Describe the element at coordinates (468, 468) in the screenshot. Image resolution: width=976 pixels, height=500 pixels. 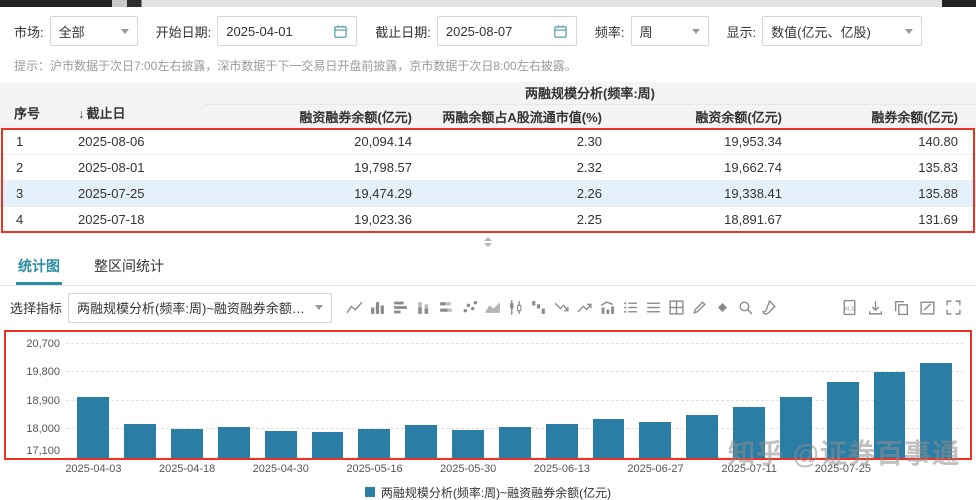
I see `x-axis-tick: 2025-05-30` at that location.